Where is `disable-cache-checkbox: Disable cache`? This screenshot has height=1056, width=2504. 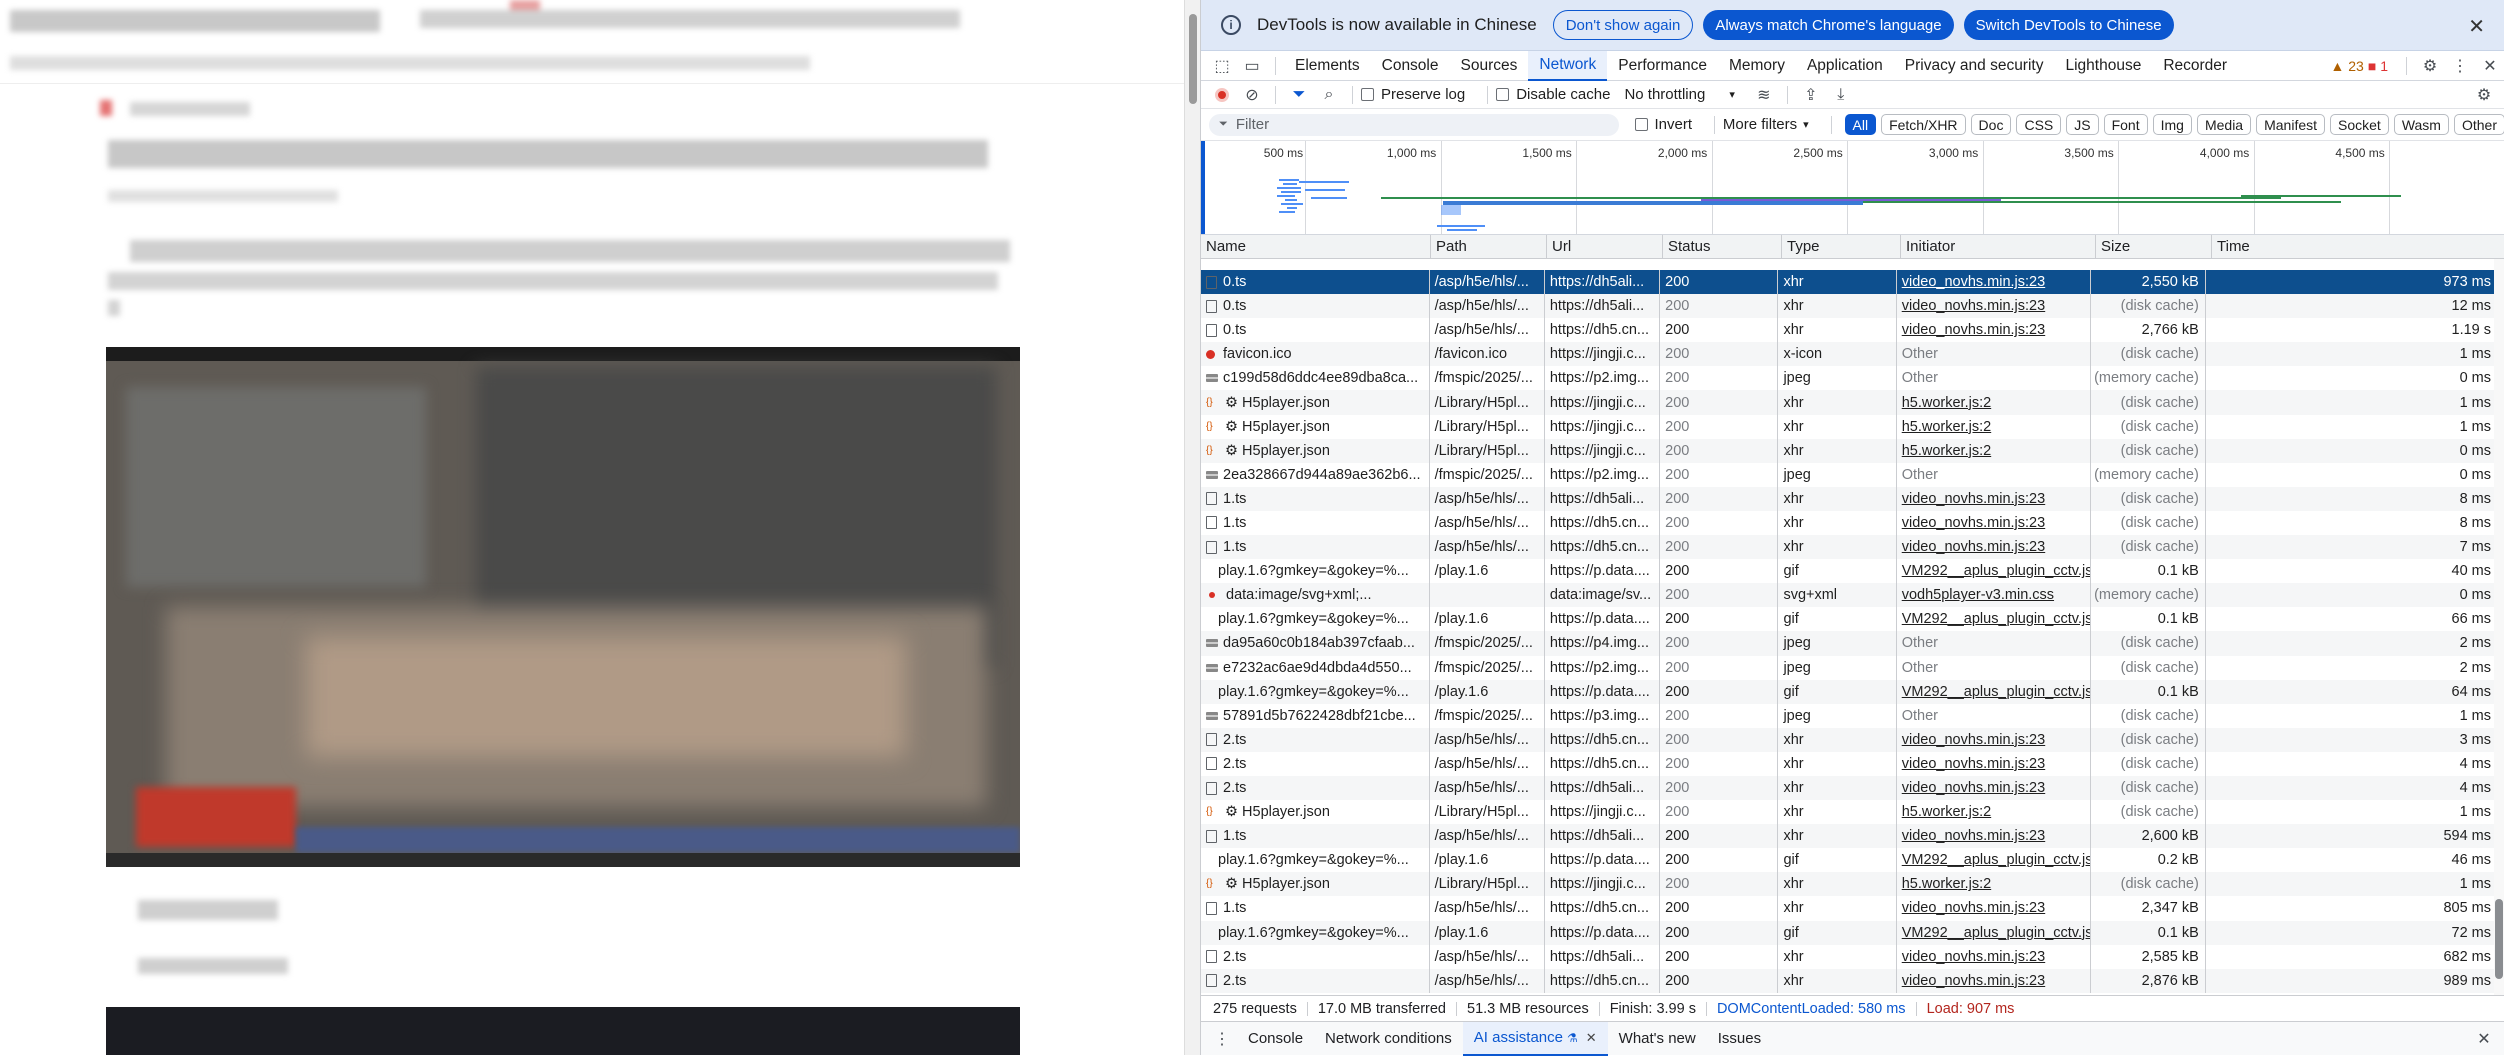 disable-cache-checkbox: Disable cache is located at coordinates (1553, 94).